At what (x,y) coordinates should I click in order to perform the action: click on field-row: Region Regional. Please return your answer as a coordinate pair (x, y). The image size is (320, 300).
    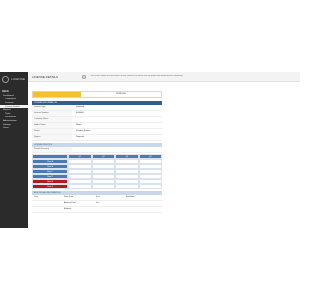
    Looking at the image, I should click on (97, 138).